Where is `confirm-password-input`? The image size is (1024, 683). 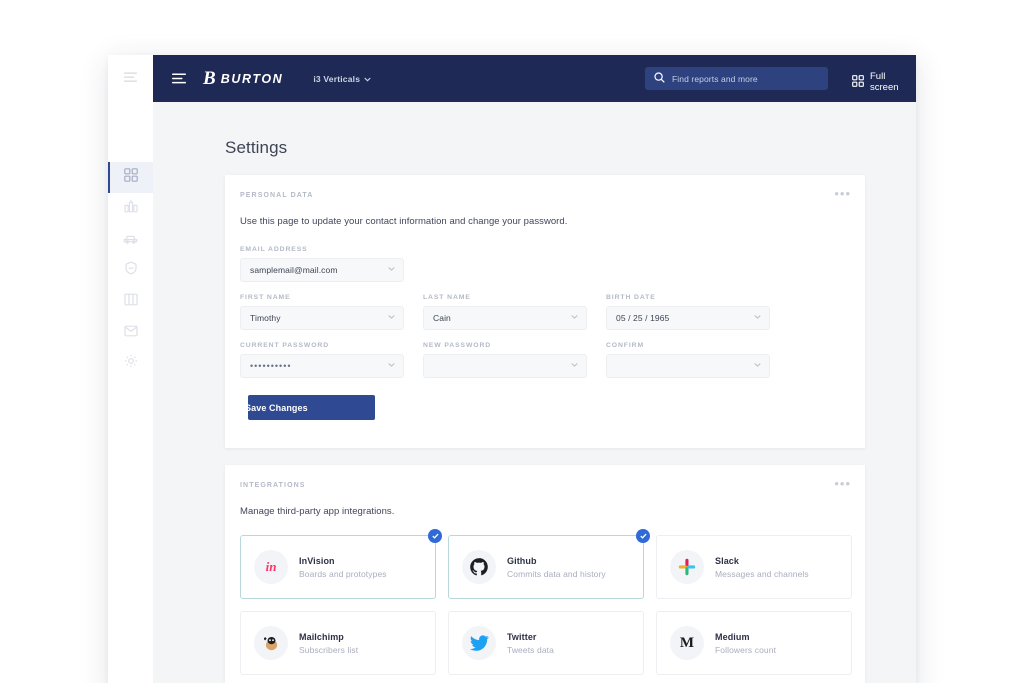
confirm-password-input is located at coordinates (688, 366).